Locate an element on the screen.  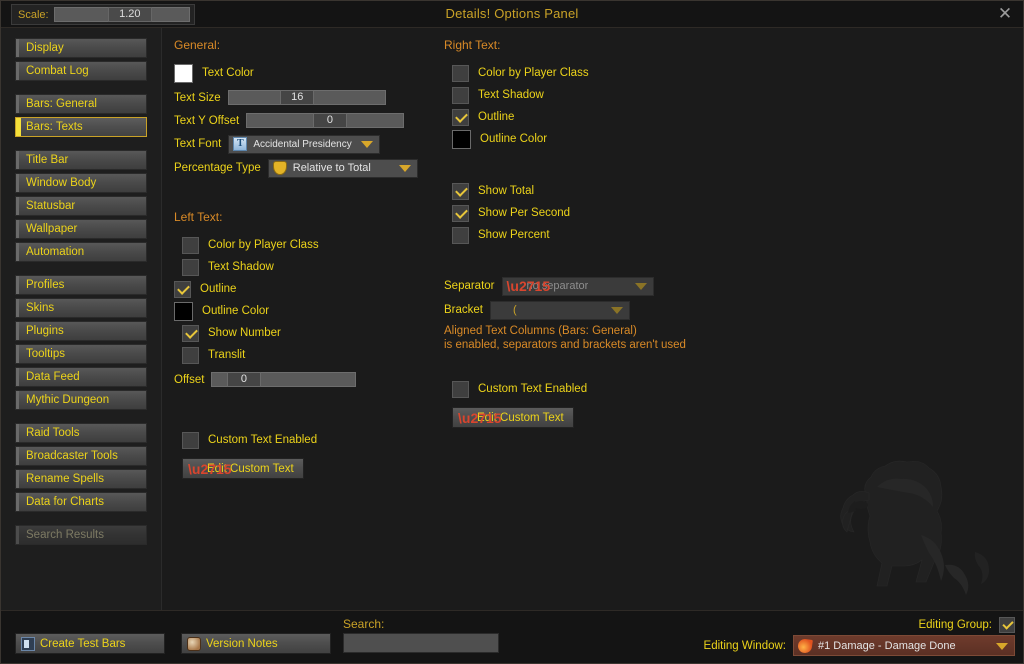
font-icon: T is located at coordinates (240, 144).